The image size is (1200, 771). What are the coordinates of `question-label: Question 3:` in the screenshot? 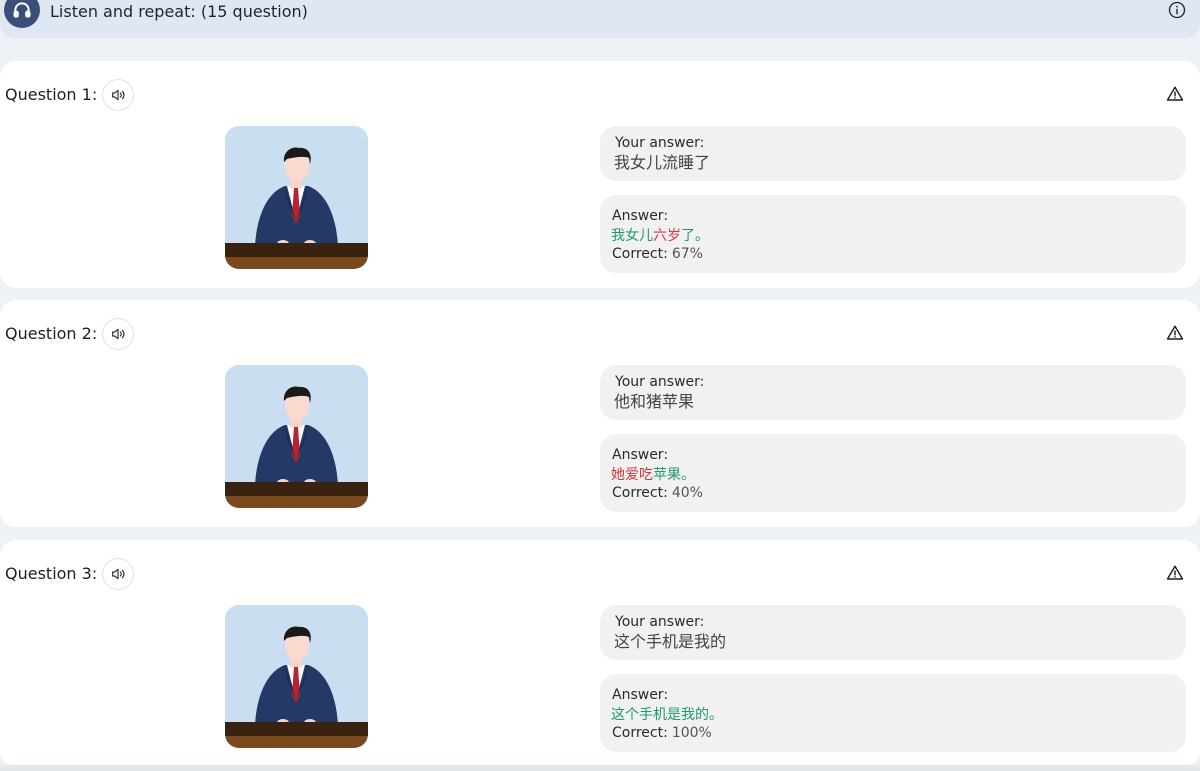 It's located at (51, 573).